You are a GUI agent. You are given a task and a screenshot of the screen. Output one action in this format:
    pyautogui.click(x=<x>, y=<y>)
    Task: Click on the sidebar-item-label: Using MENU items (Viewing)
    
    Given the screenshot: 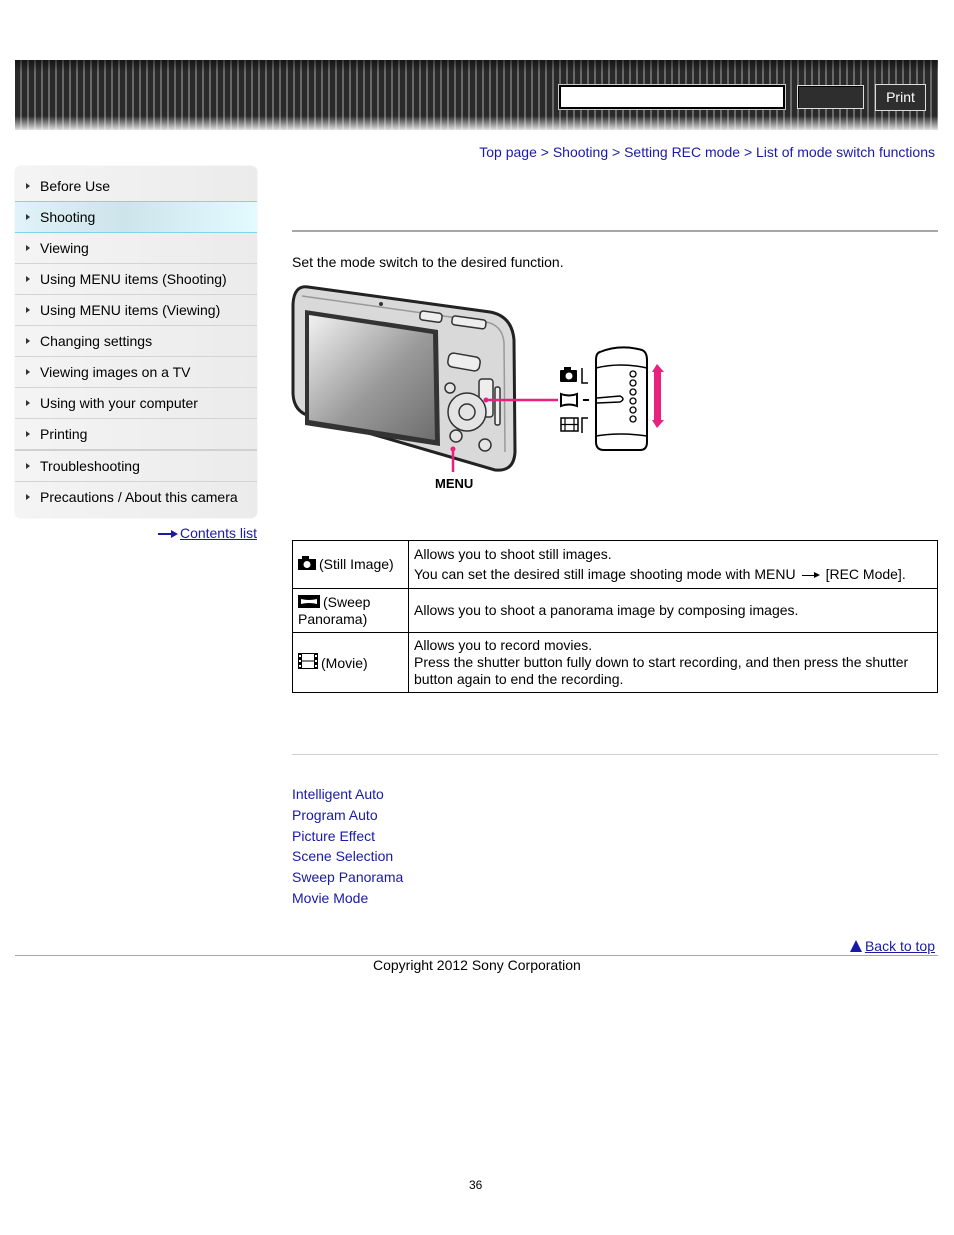 What is the action you would take?
    pyautogui.click(x=130, y=310)
    